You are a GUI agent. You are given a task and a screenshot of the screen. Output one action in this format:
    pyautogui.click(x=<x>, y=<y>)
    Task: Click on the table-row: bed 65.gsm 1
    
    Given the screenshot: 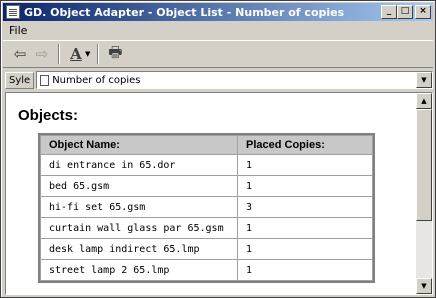 What is the action you would take?
    pyautogui.click(x=206, y=186)
    